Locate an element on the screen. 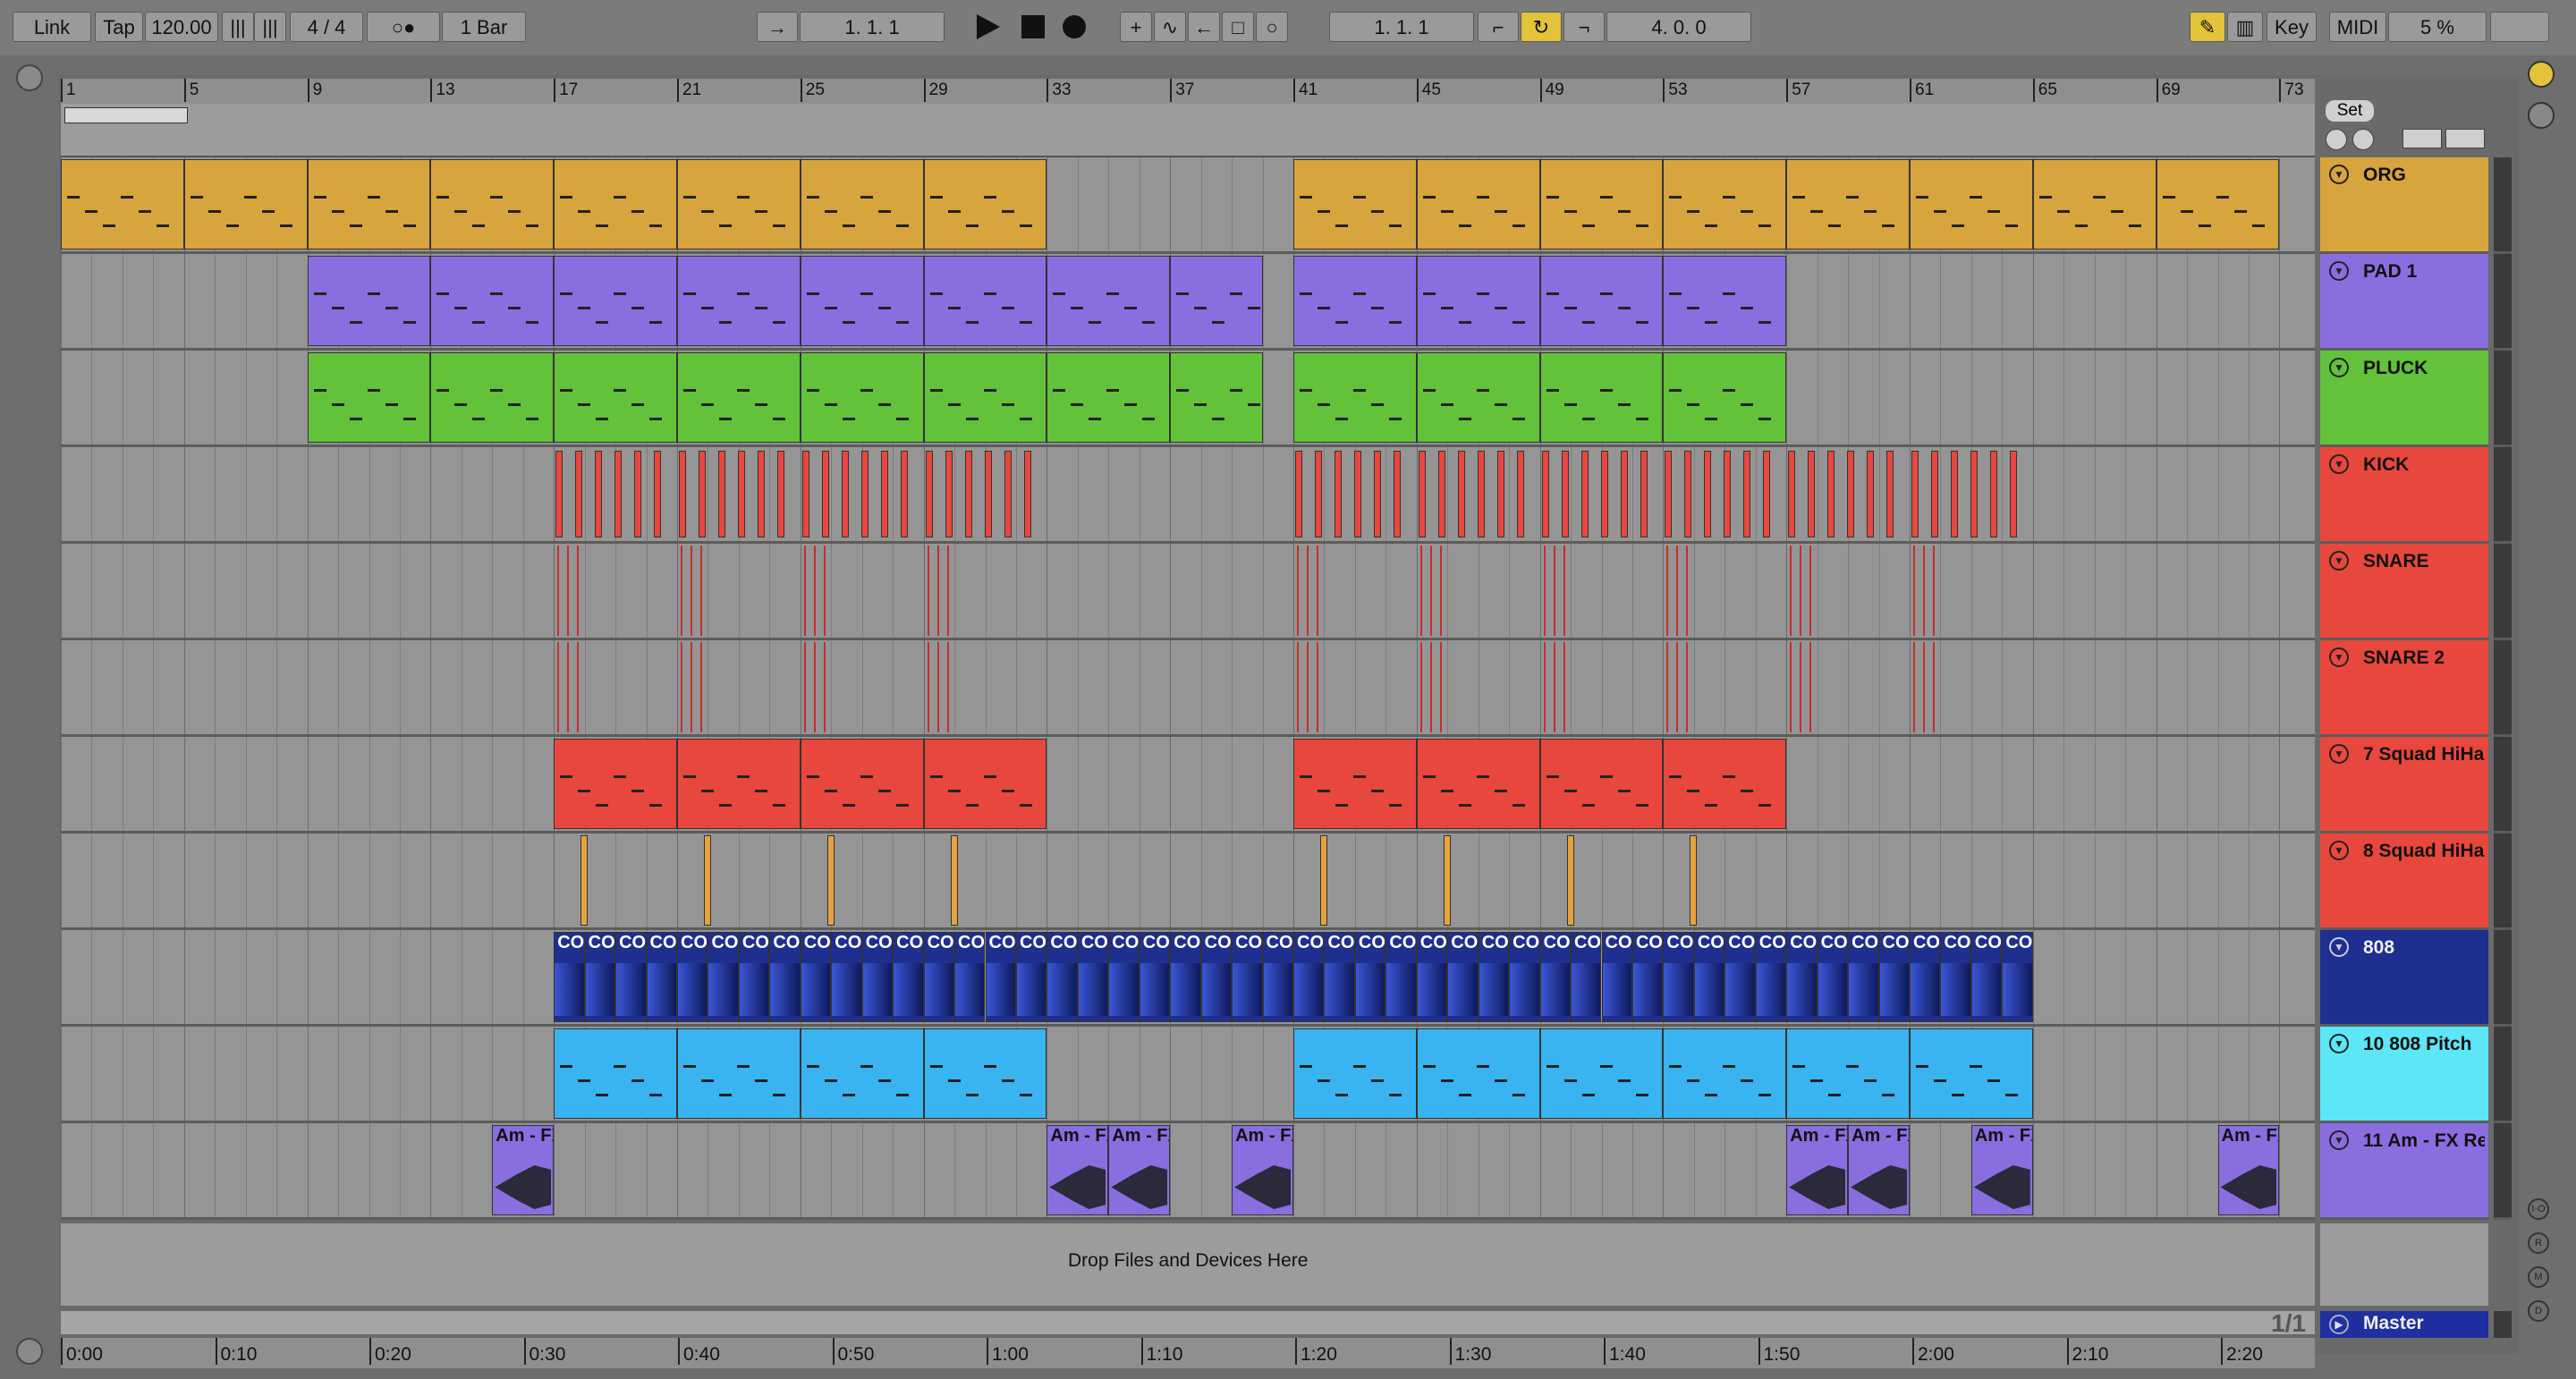 The image size is (2576, 1379). nudge-down-icon: ||| is located at coordinates (238, 27).